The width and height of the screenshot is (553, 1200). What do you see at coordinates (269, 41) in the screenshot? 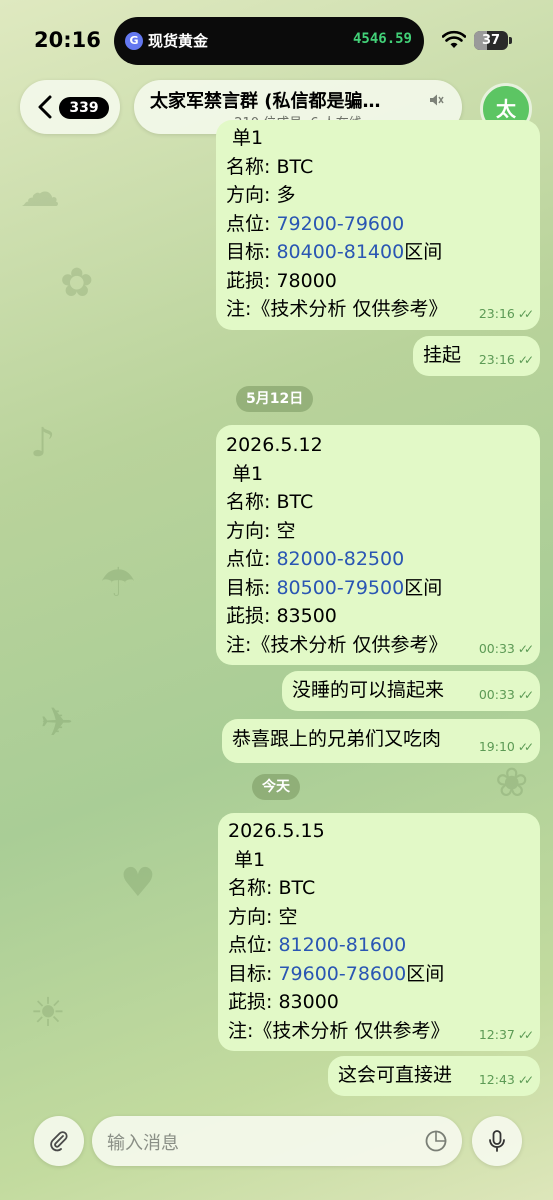
I see `dynamic-island: G 现货黄金 4546.59` at bounding box center [269, 41].